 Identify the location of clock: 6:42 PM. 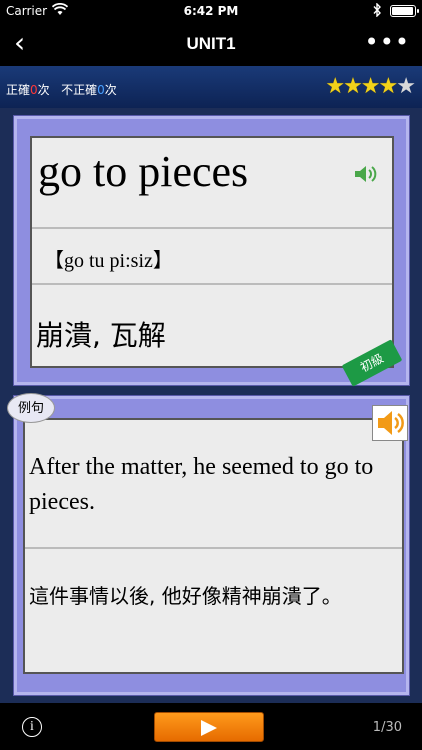
(211, 11).